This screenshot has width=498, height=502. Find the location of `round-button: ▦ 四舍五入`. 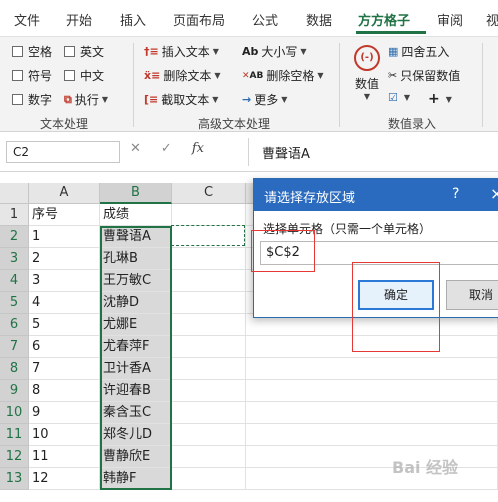

round-button: ▦ 四舍五入 is located at coordinates (418, 51).